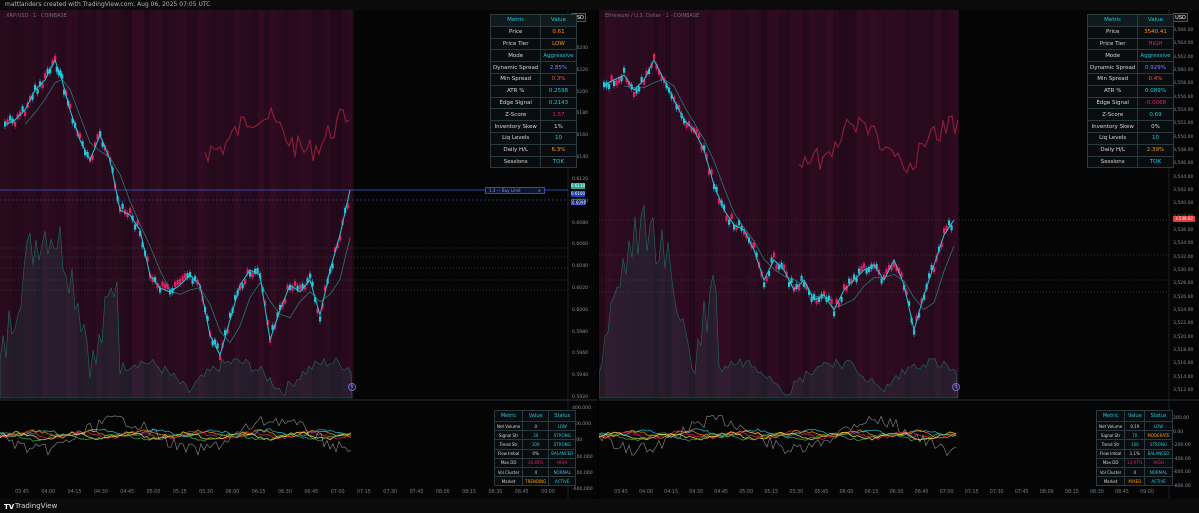  I want to click on right-event-marker-icon: ↯, so click(956, 387).